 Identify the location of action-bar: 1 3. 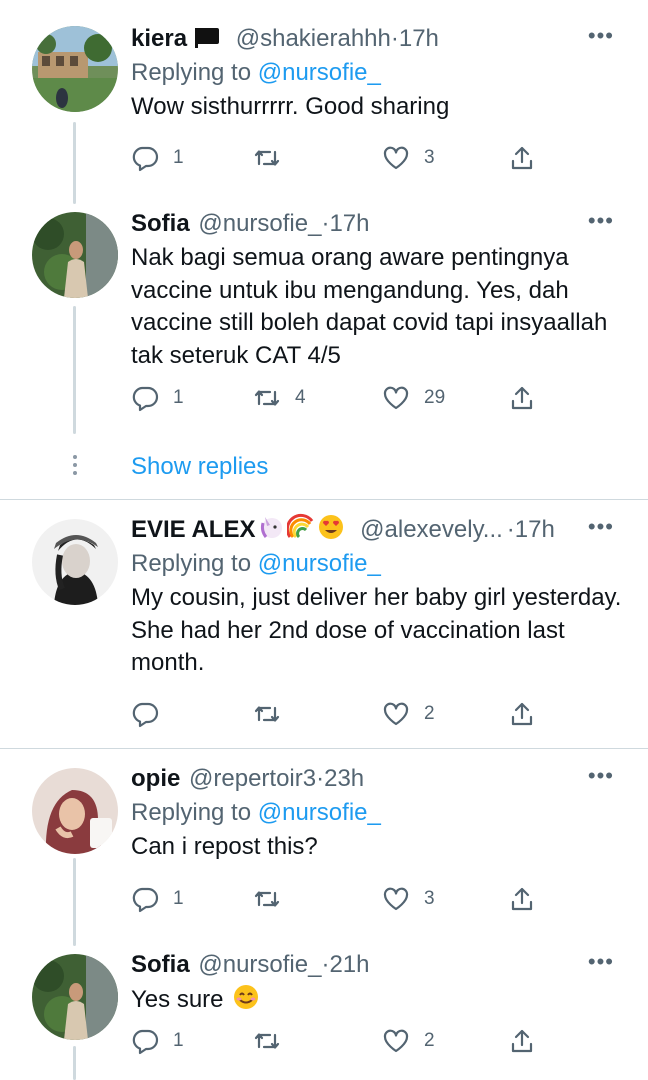
(341, 899).